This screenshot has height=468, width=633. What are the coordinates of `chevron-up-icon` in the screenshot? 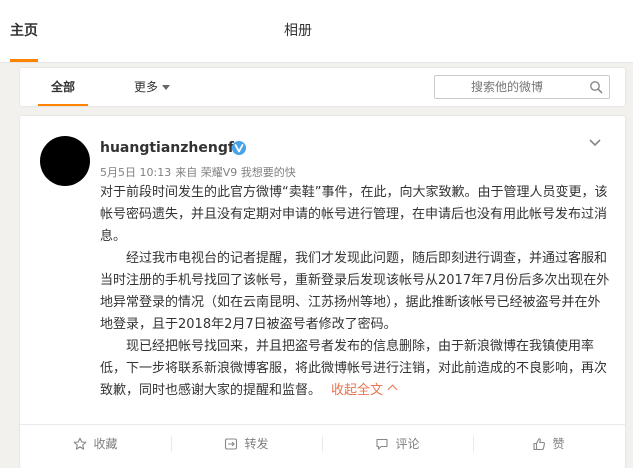 It's located at (392, 389).